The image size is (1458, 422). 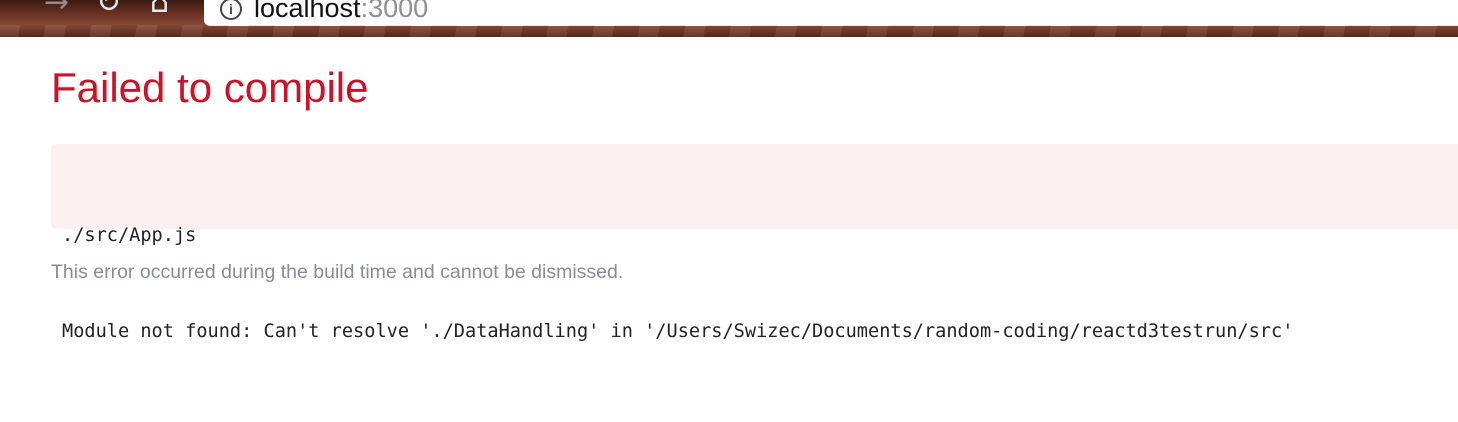 What do you see at coordinates (307, 11) in the screenshot?
I see `url-host: localhost` at bounding box center [307, 11].